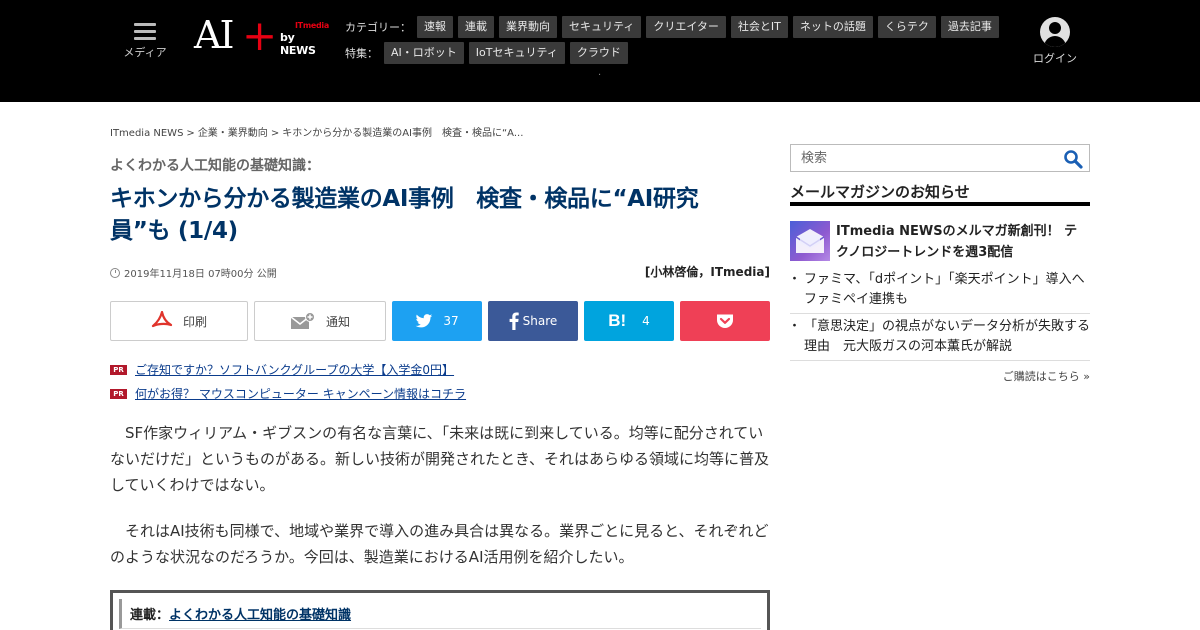 The width and height of the screenshot is (1200, 630). Describe the element at coordinates (424, 321) in the screenshot. I see `twitter-bird-icon` at that location.